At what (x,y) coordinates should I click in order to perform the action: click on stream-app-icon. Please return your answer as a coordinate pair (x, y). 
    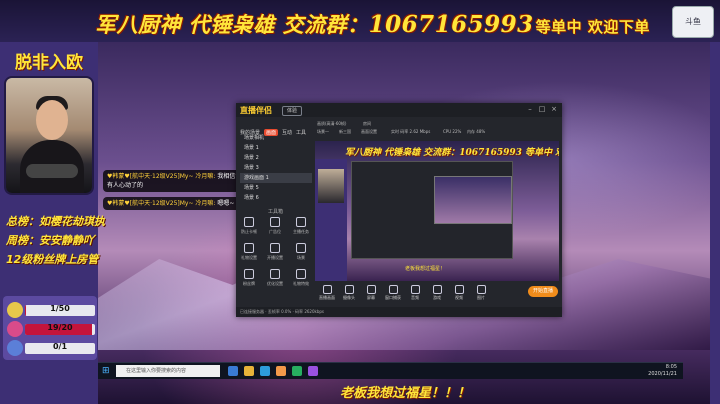
    Looking at the image, I should click on (281, 371).